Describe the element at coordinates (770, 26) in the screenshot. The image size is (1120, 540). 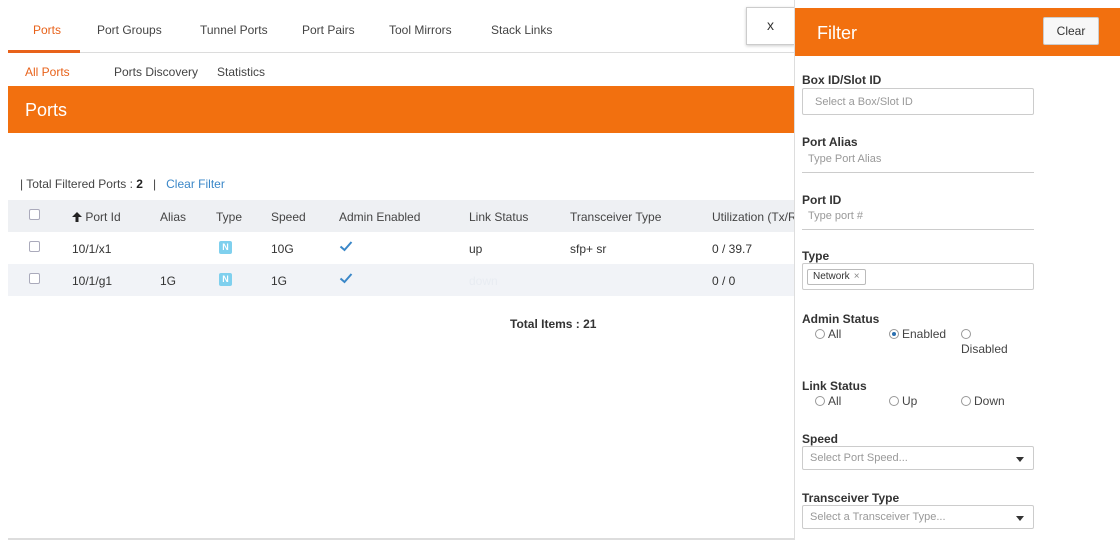
I see `close-filter-button: x` at that location.